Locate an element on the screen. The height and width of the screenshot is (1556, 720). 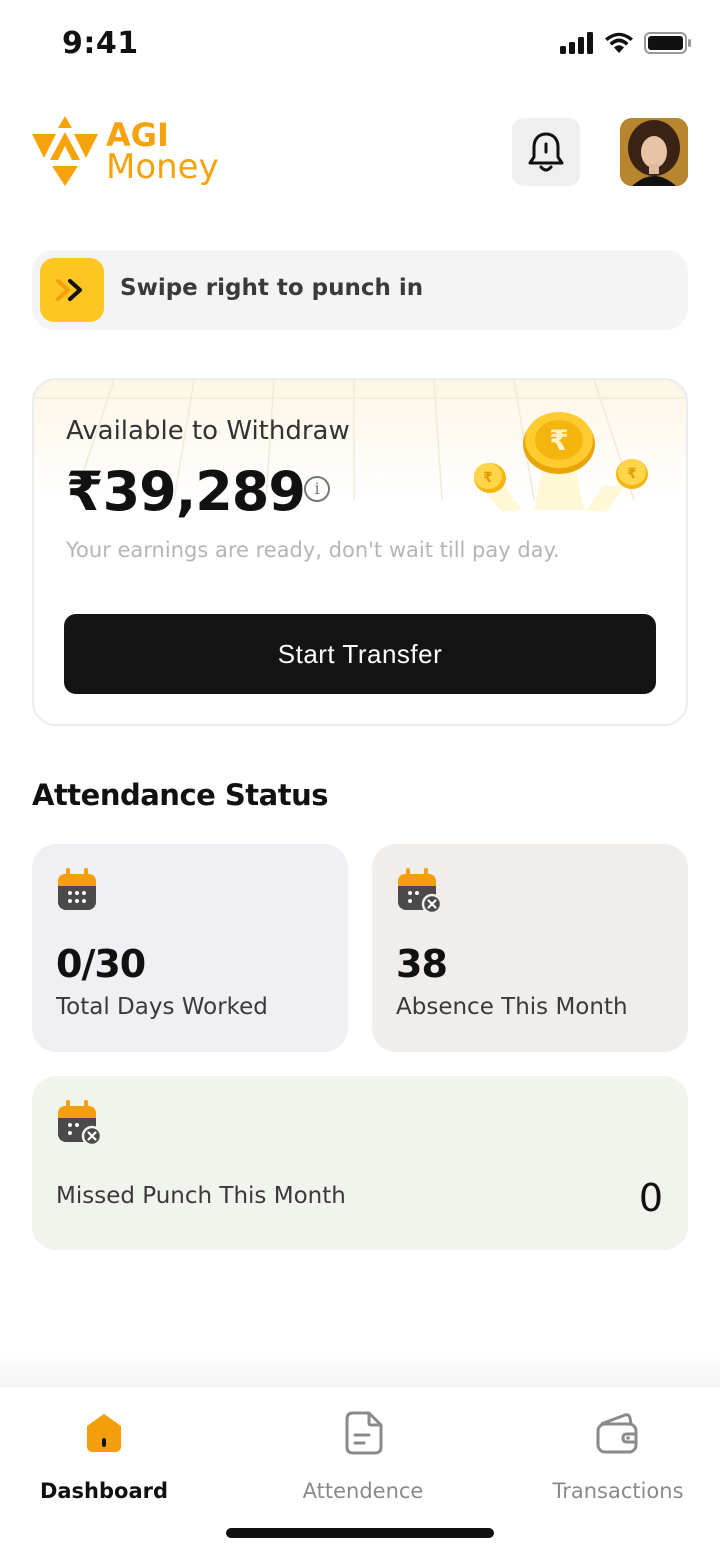
punch-in-label: Swipe right to punch in is located at coordinates (272, 288).